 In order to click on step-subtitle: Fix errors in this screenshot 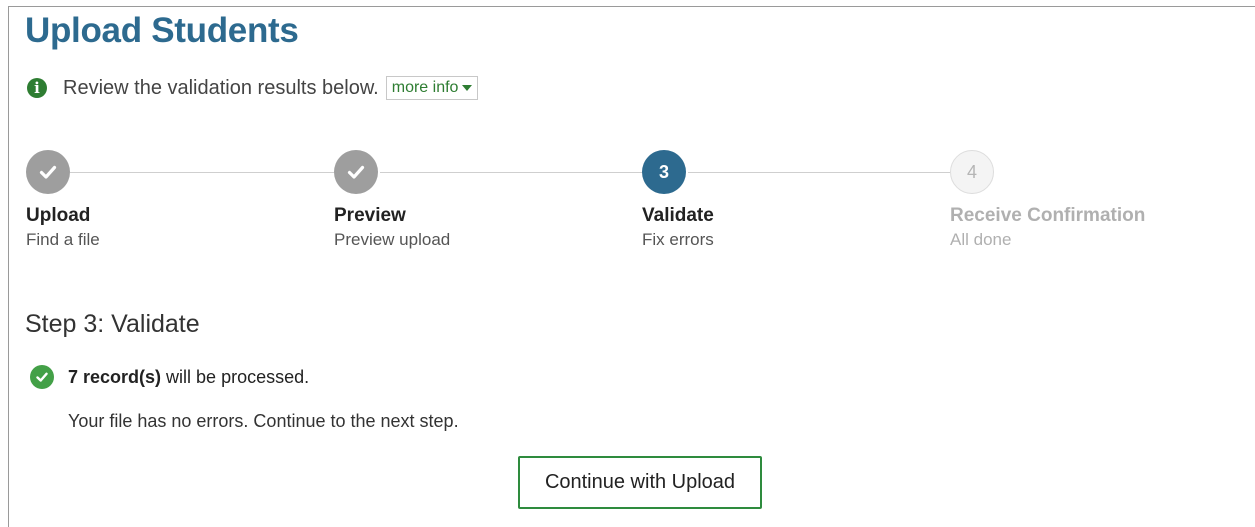, I will do `click(678, 239)`.